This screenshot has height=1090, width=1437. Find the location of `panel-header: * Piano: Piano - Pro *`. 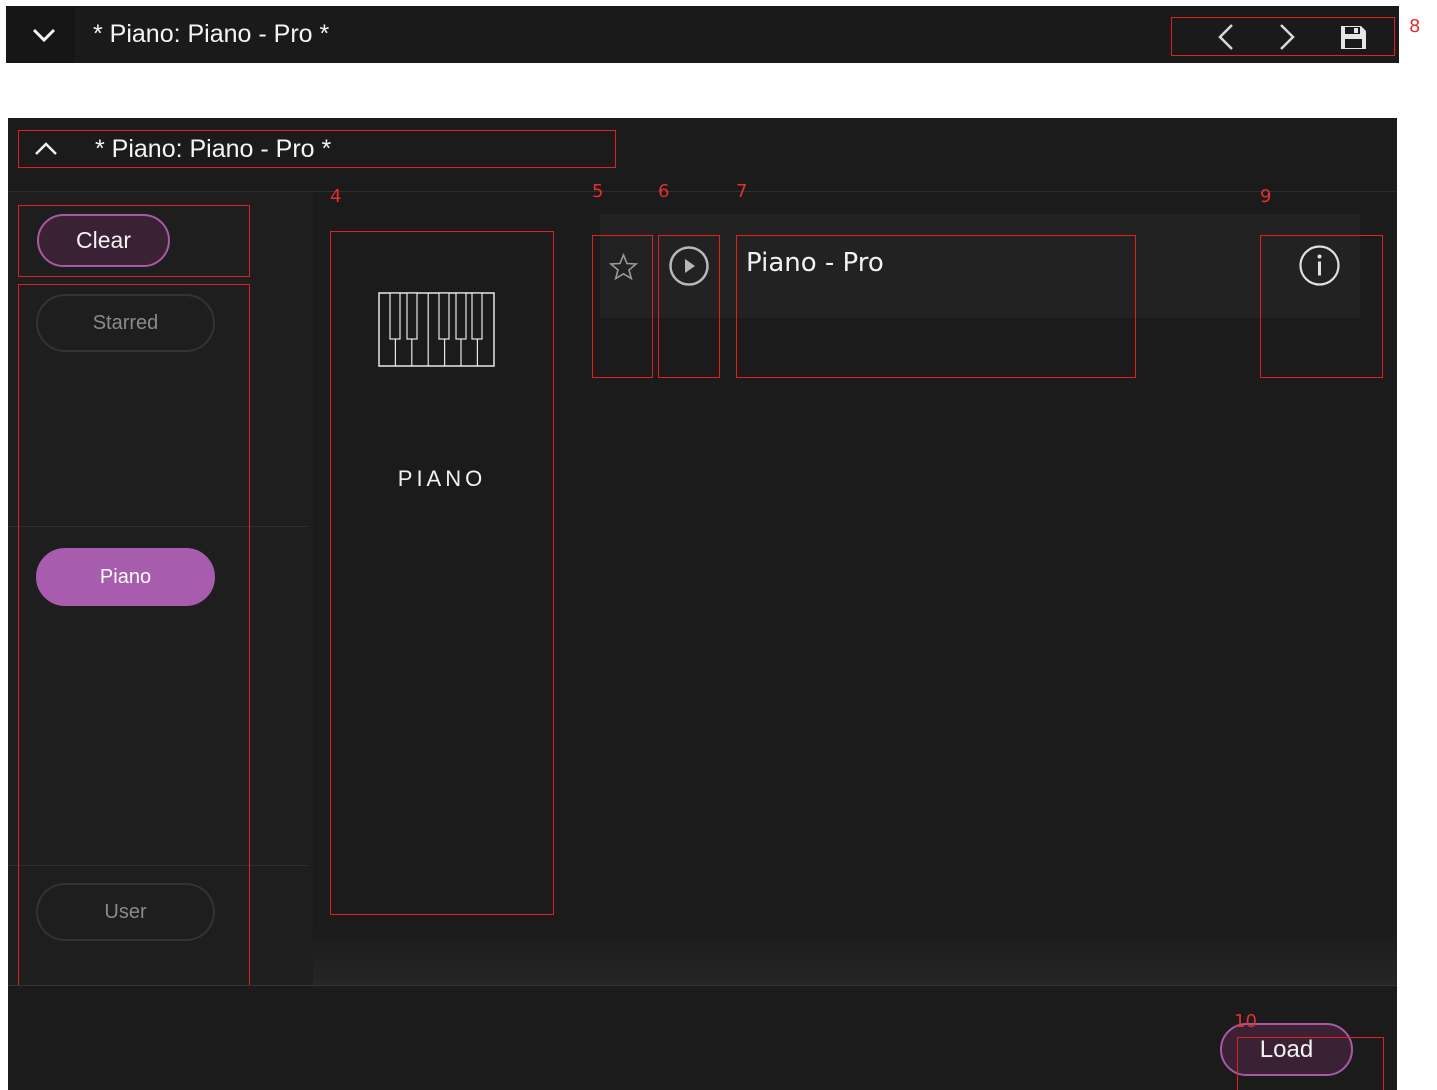

panel-header: * Piano: Piano - Pro * is located at coordinates (317, 149).